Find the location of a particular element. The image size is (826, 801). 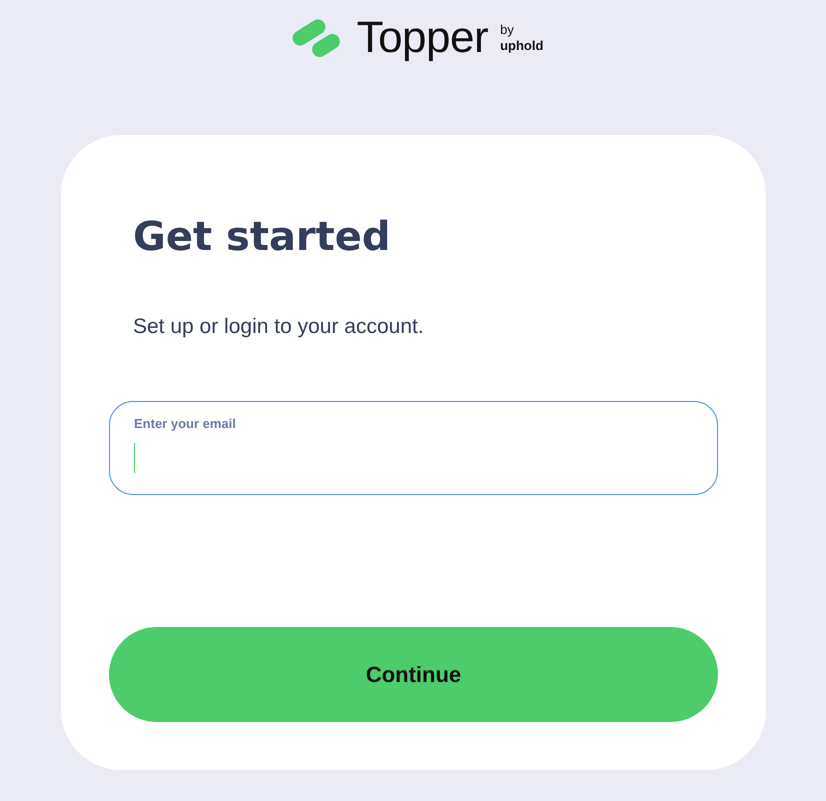

card-subtitle: Set up or login to your account. is located at coordinates (279, 327).